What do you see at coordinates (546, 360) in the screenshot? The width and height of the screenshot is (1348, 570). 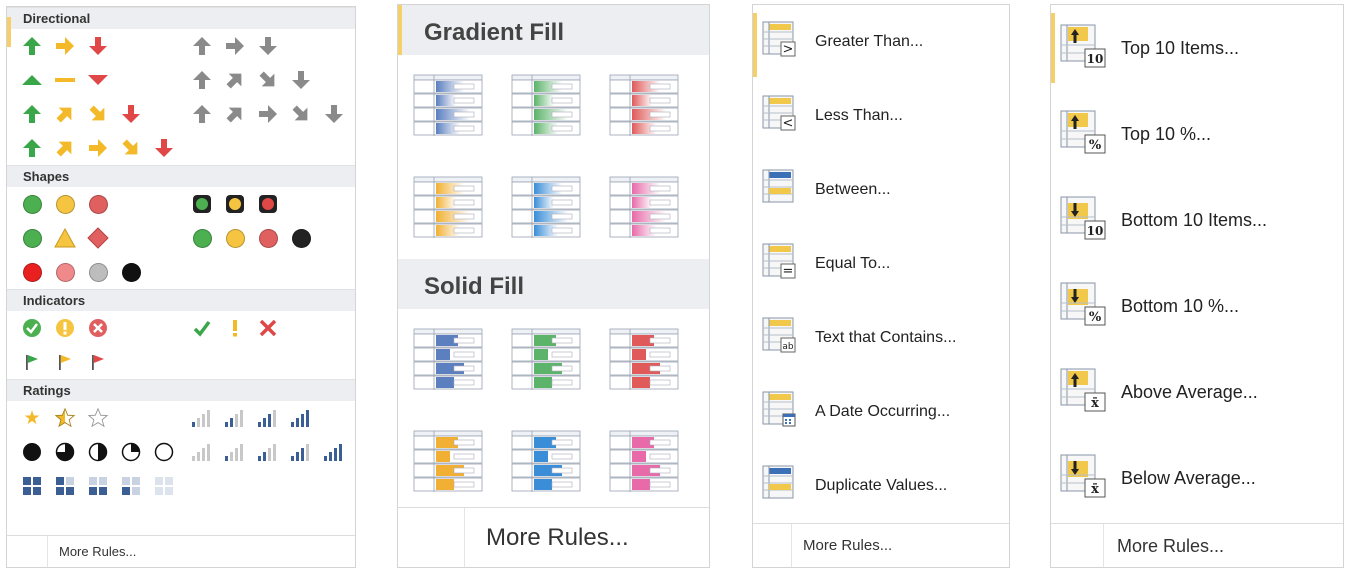 I see `solid-green-data-bar` at bounding box center [546, 360].